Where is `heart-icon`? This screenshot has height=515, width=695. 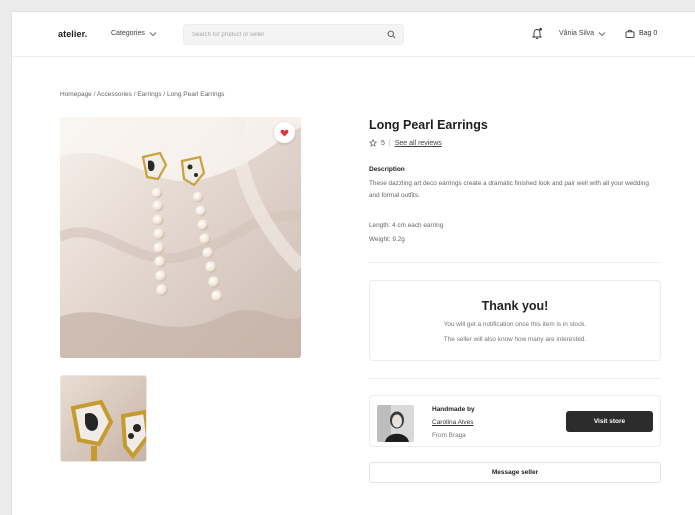
heart-icon is located at coordinates (284, 133).